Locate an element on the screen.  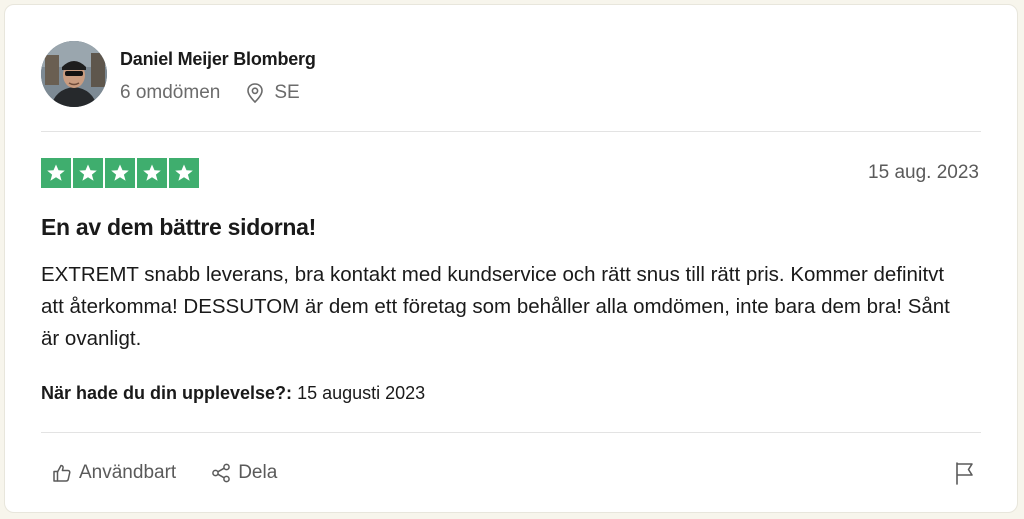
report-flag-button is located at coordinates (965, 475).